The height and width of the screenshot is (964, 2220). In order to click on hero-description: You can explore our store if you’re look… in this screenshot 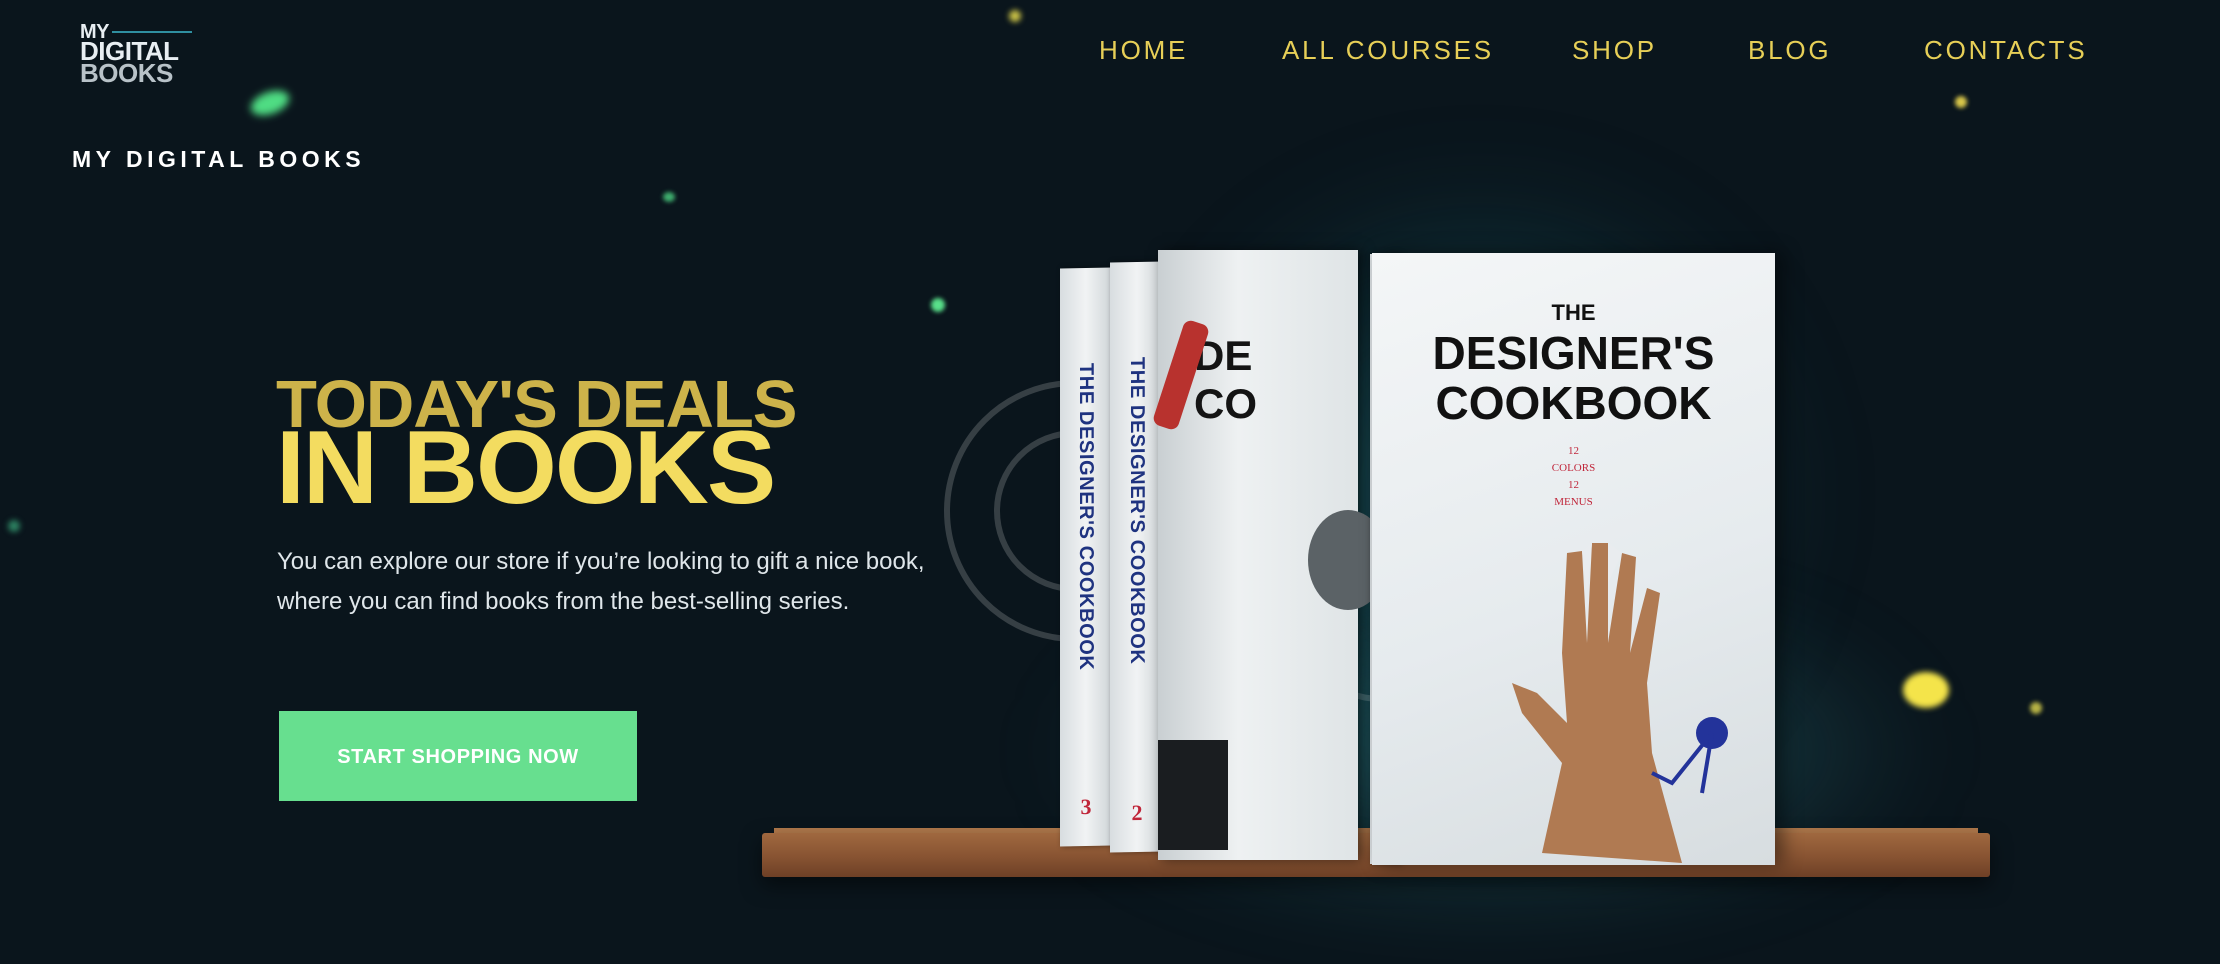, I will do `click(601, 581)`.